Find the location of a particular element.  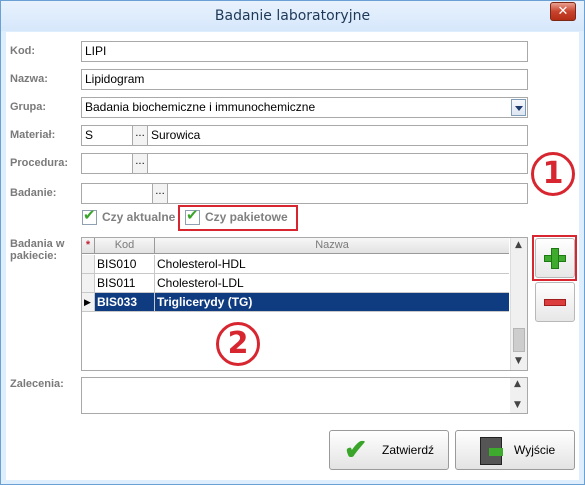

minus-icon is located at coordinates (555, 302).